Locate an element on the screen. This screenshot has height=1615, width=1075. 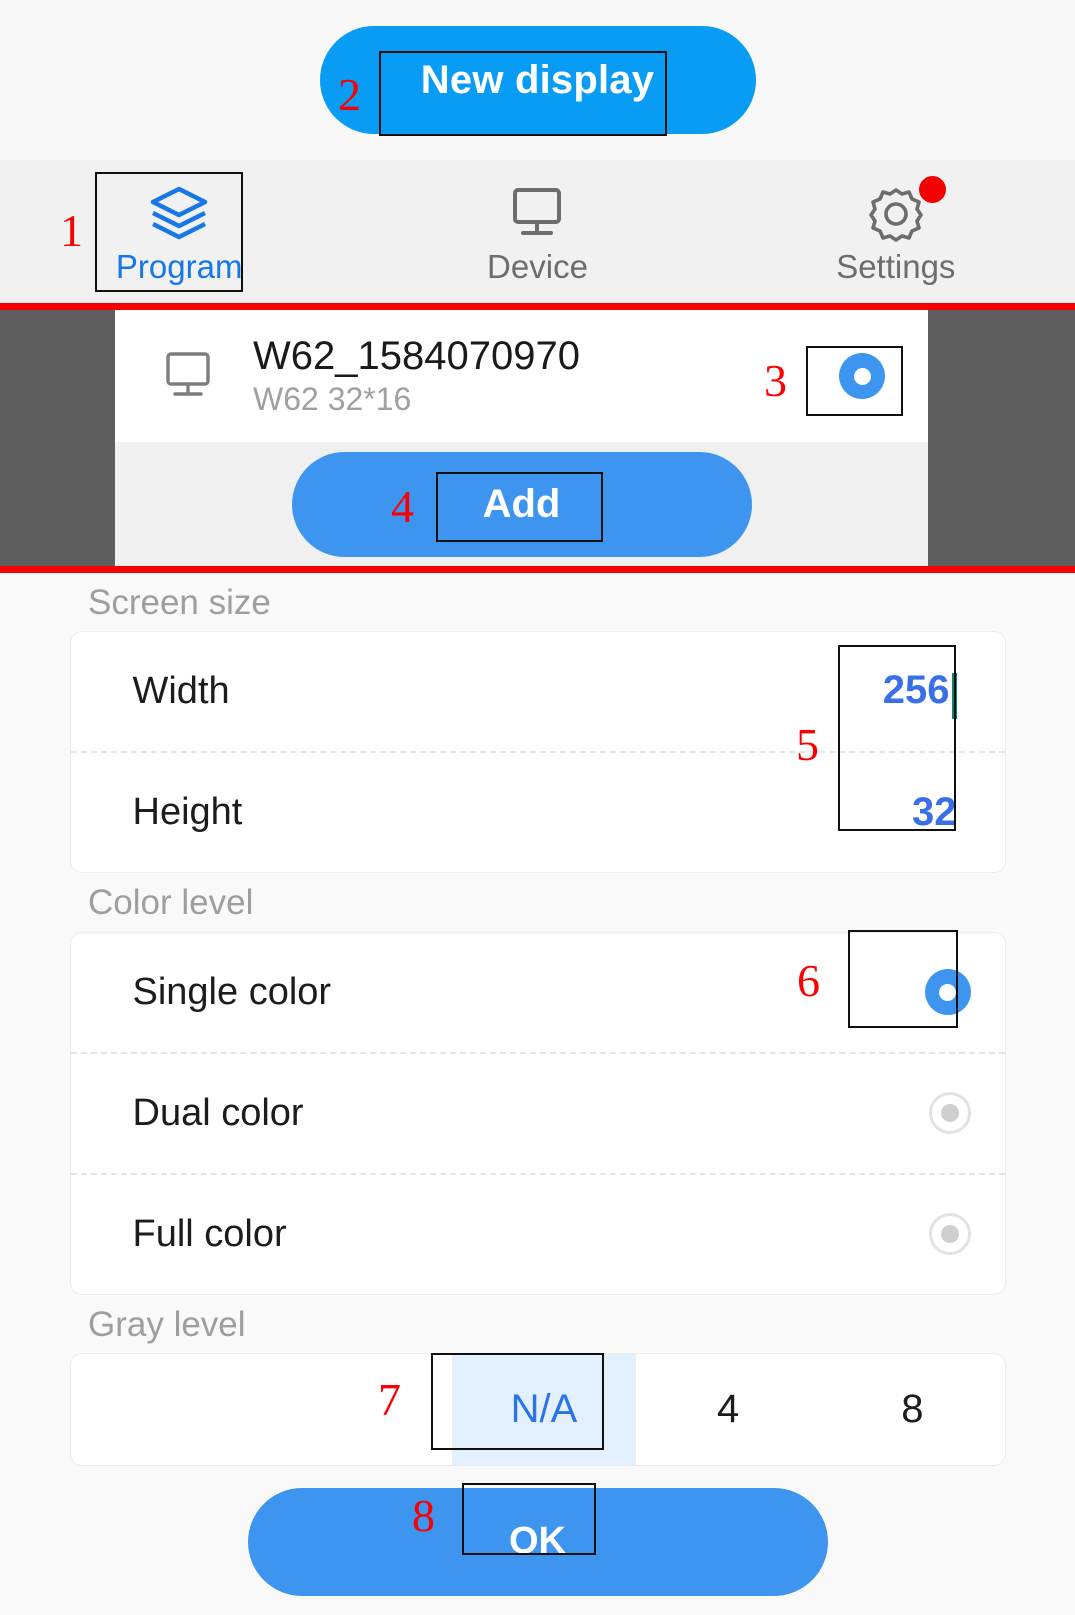
device-info: W62_1584070970 W62 32*16 is located at coordinates (416, 375).